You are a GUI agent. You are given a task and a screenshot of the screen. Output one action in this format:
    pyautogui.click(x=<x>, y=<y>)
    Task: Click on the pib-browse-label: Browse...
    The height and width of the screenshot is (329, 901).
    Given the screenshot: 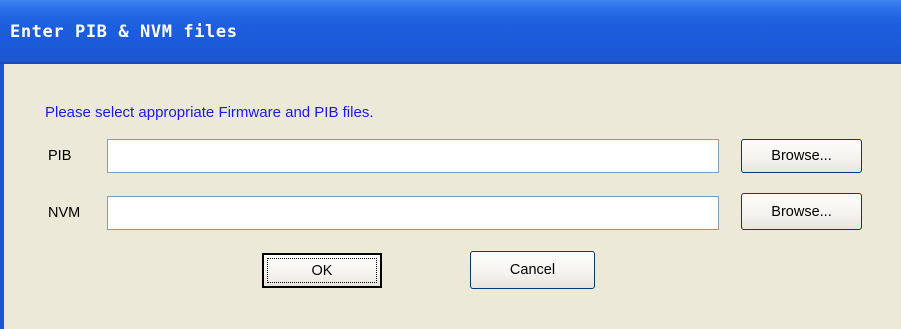 What is the action you would take?
    pyautogui.click(x=801, y=156)
    